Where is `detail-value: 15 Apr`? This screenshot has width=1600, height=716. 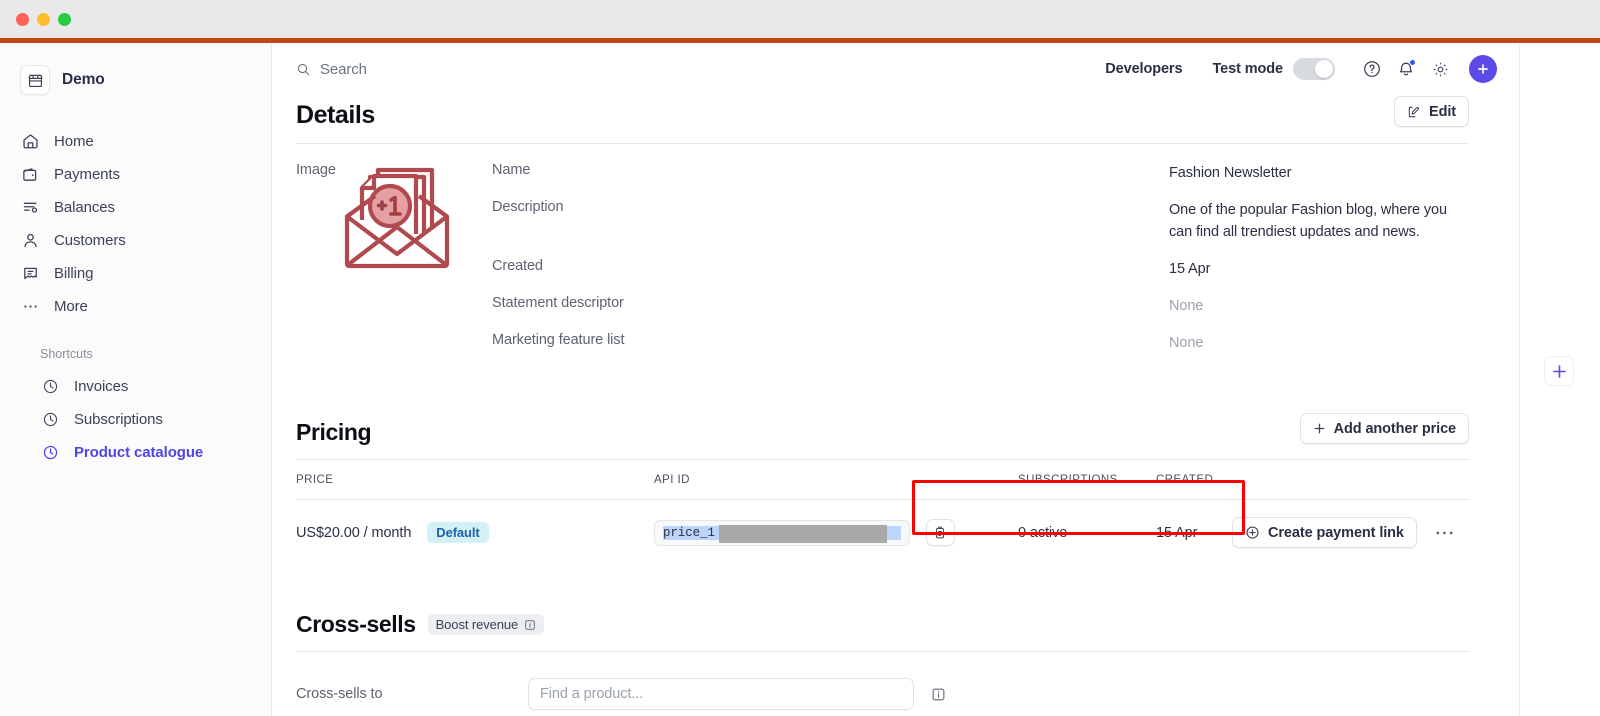 detail-value: 15 Apr is located at coordinates (1190, 269).